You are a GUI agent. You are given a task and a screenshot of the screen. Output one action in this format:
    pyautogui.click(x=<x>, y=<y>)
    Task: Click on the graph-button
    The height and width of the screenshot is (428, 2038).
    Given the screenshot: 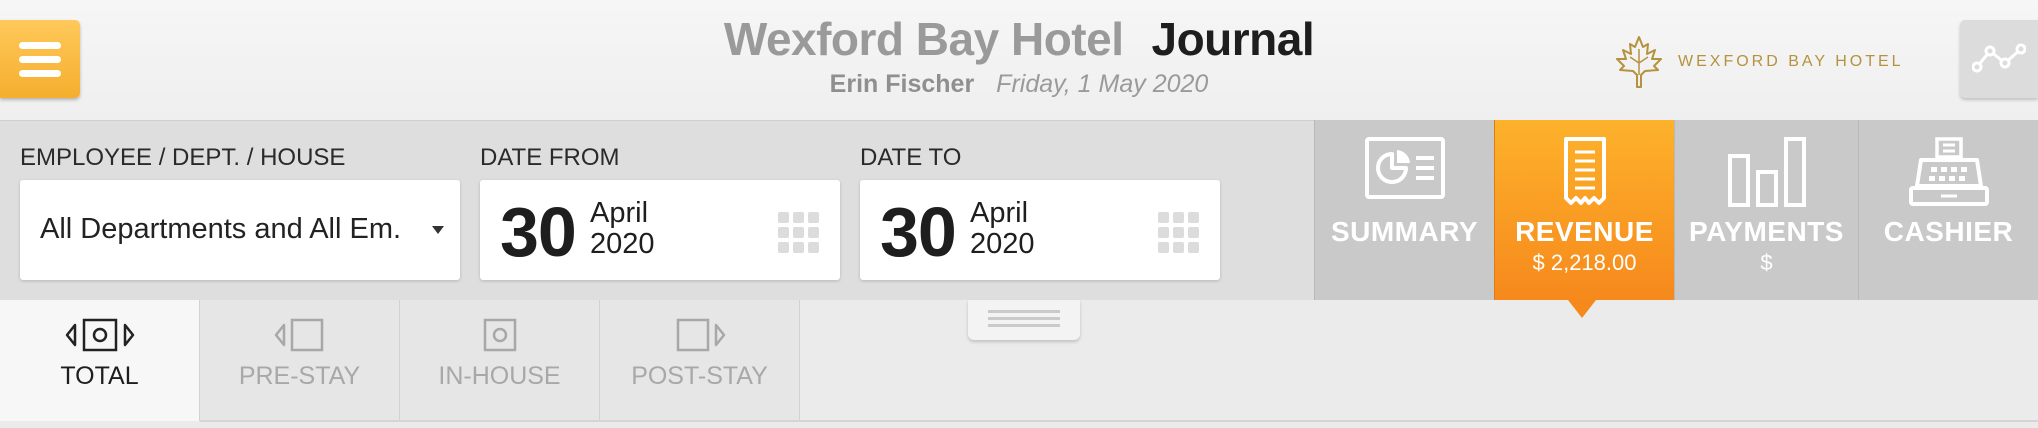 What is the action you would take?
    pyautogui.click(x=1999, y=59)
    